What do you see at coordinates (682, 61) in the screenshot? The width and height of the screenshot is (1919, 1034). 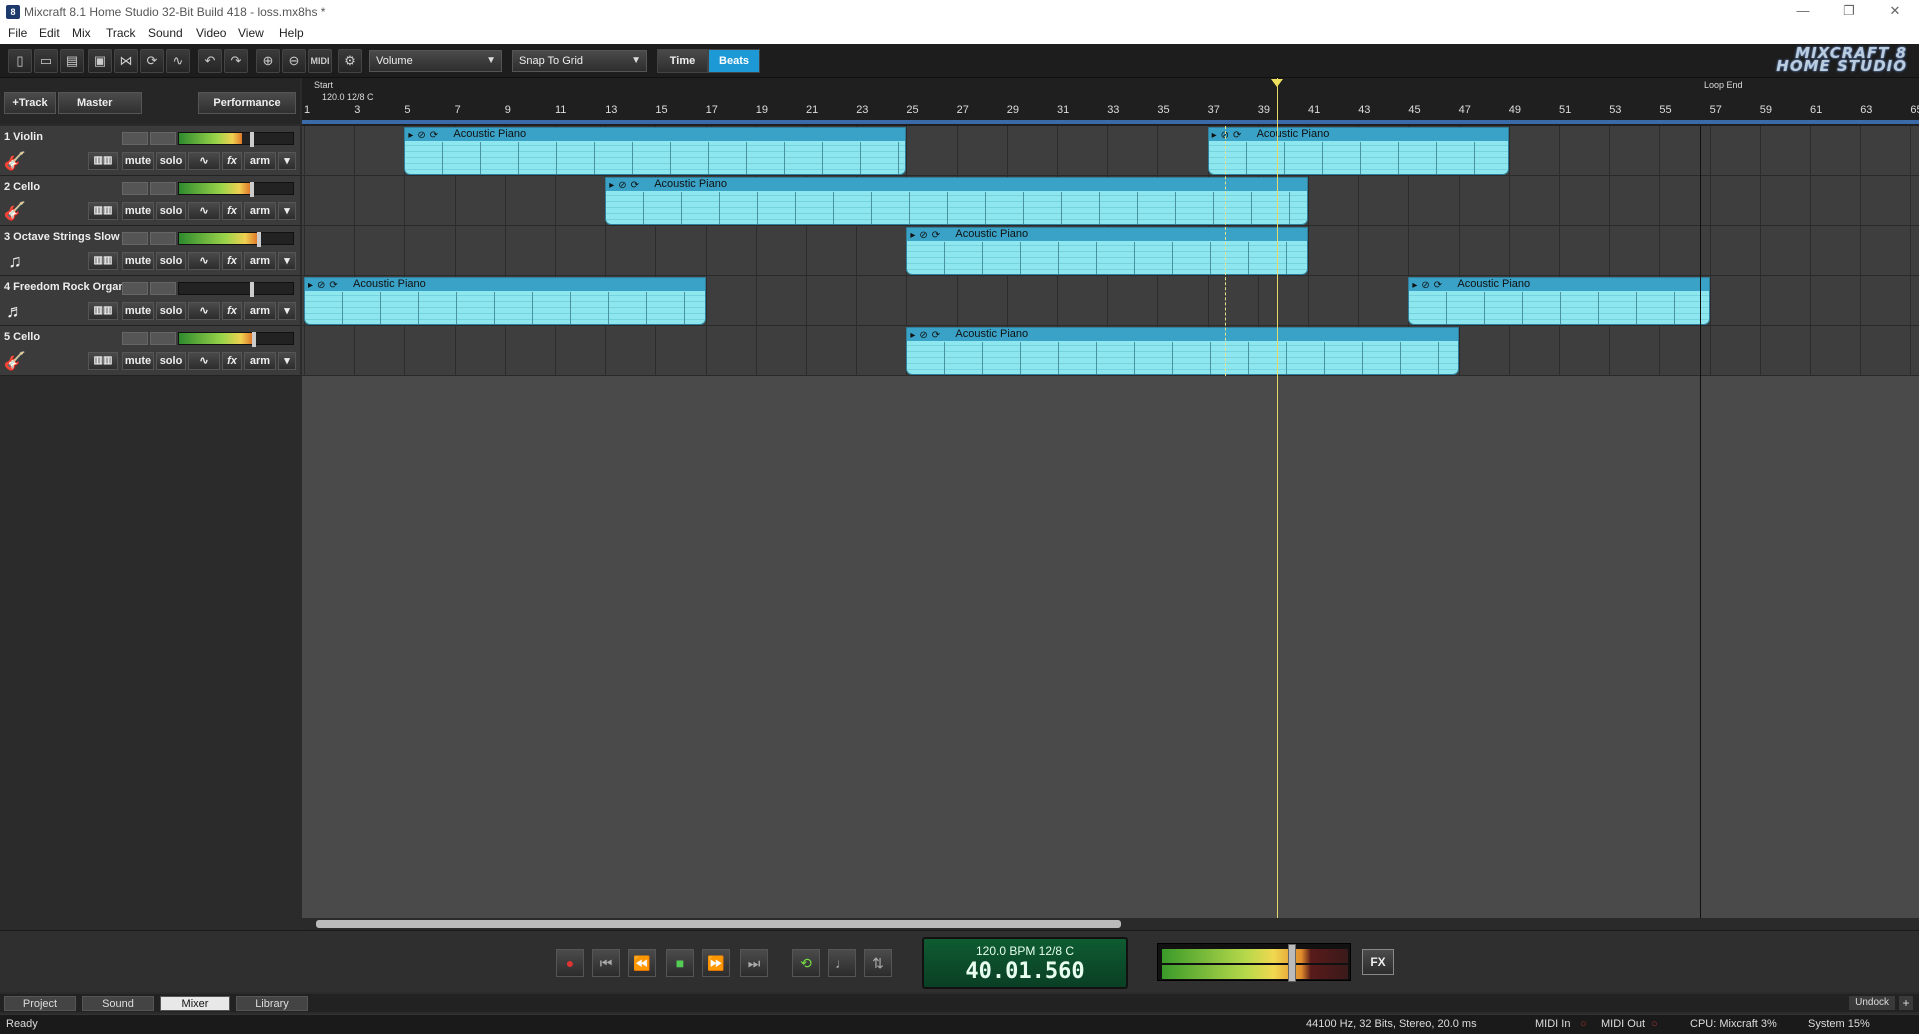 I see `time-toggle: Time` at bounding box center [682, 61].